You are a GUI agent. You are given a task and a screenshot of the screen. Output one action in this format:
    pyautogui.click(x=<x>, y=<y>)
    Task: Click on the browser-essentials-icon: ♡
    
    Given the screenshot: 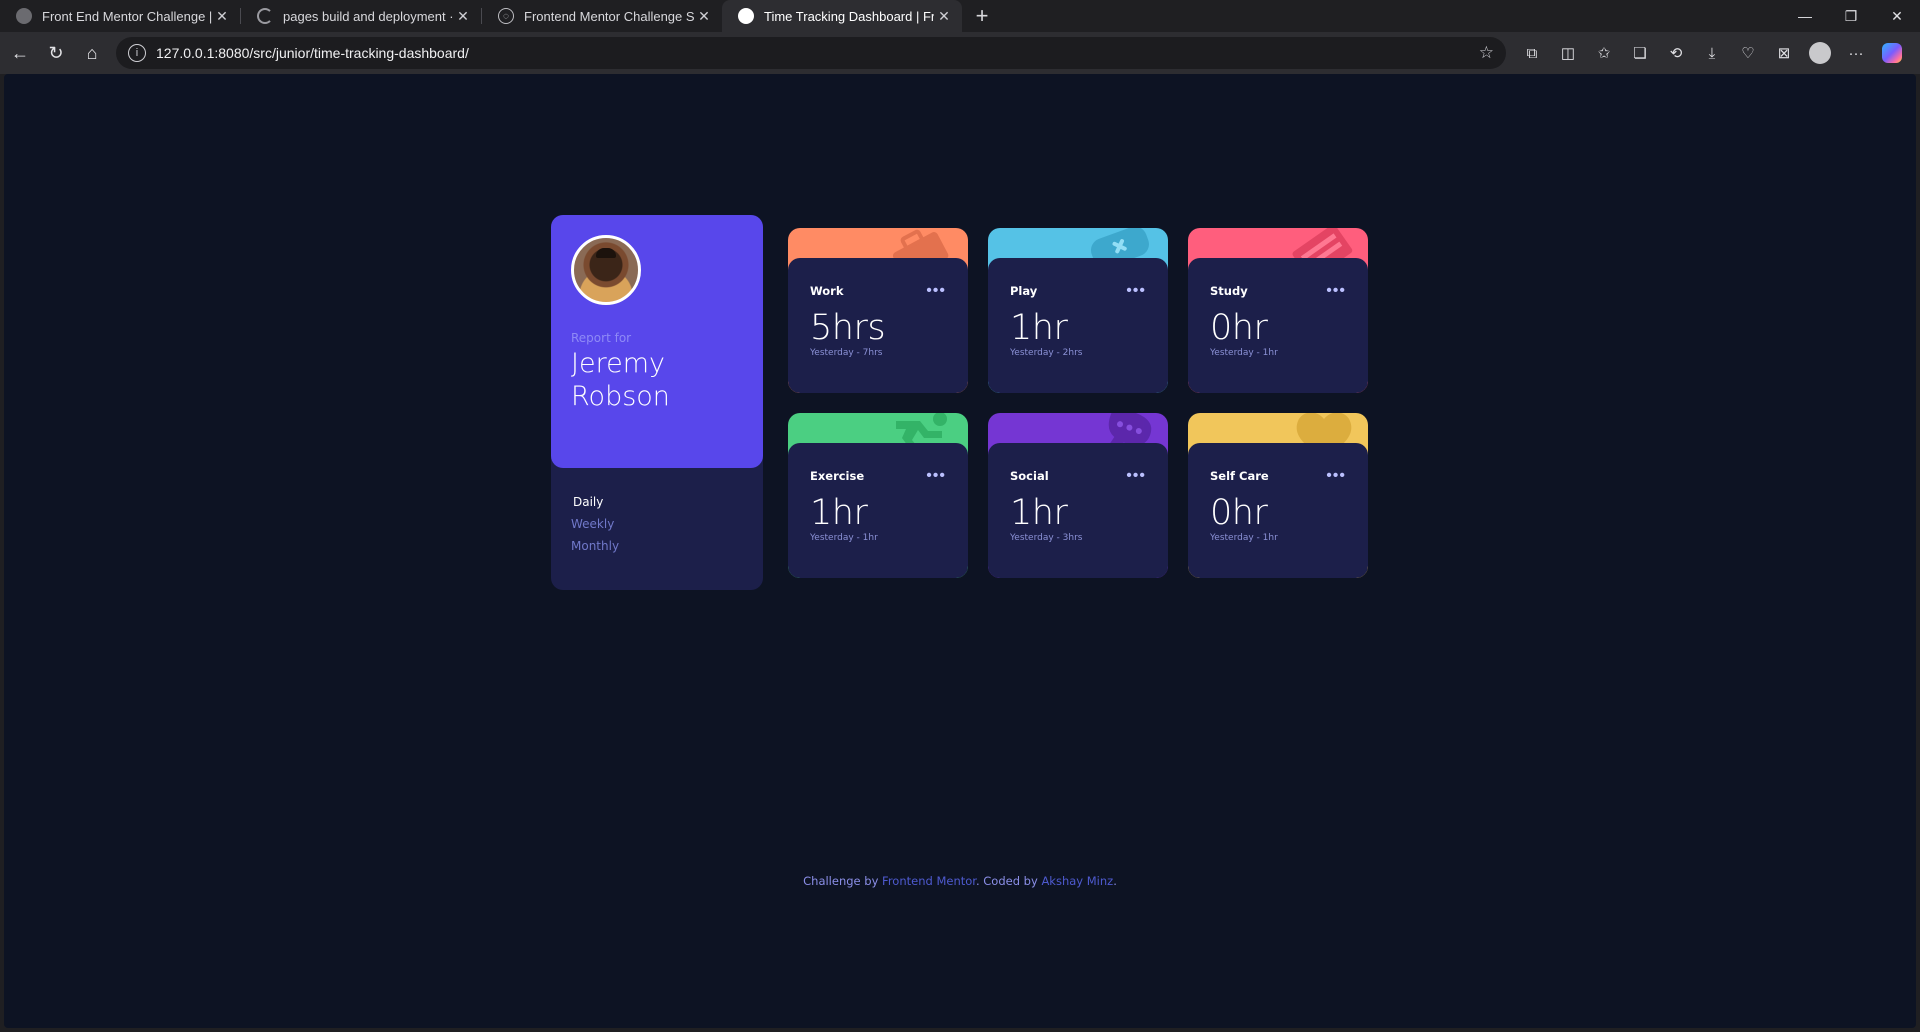 What is the action you would take?
    pyautogui.click(x=1748, y=53)
    